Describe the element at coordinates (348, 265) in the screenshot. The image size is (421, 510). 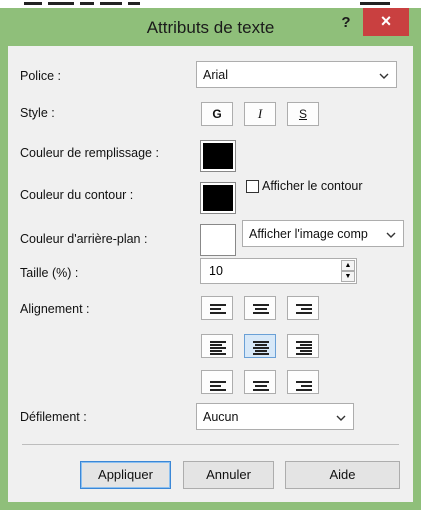
I see `spin-up-icon: ▲` at that location.